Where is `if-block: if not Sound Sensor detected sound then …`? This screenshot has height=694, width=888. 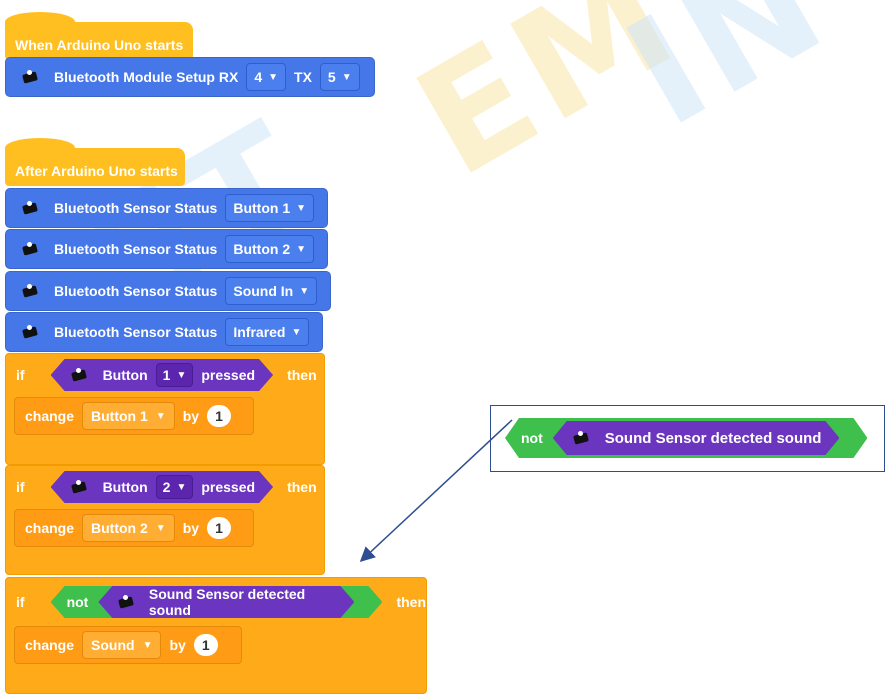 if-block: if not Sound Sensor detected sound then … is located at coordinates (216, 635).